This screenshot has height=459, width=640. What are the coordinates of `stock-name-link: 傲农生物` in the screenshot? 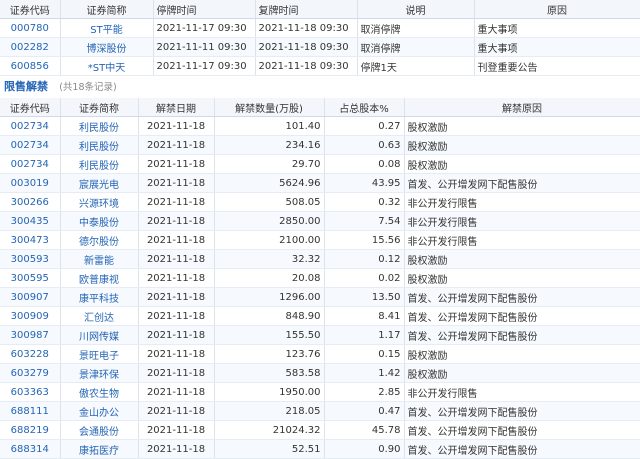 It's located at (99, 392).